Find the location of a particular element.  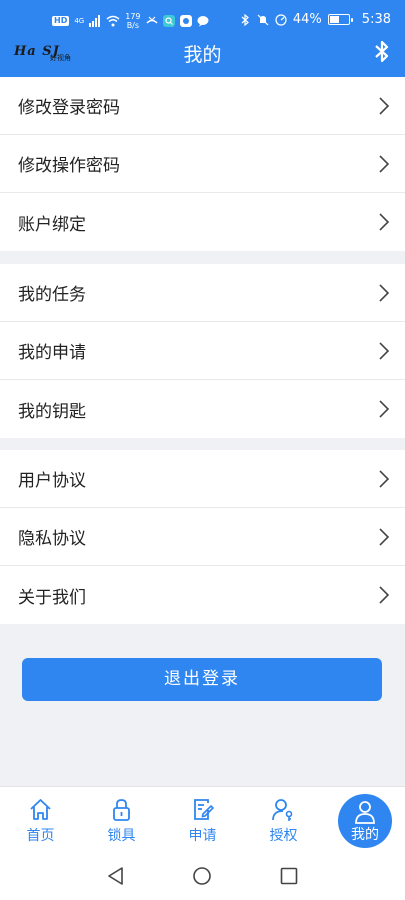

search-app-icon is located at coordinates (168, 21).